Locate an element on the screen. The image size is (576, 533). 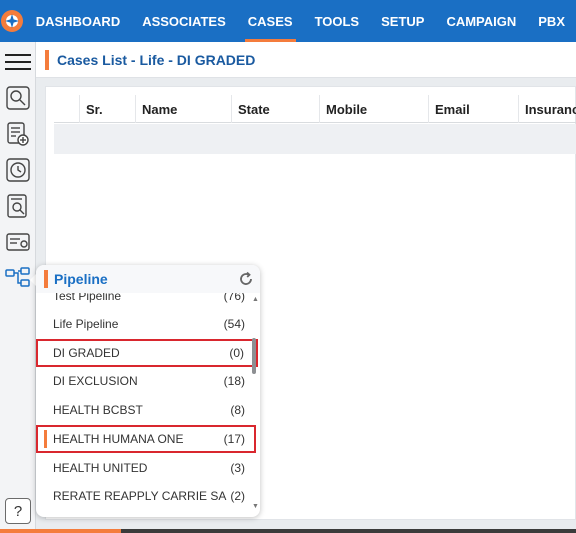
search-icon is located at coordinates (18, 98).